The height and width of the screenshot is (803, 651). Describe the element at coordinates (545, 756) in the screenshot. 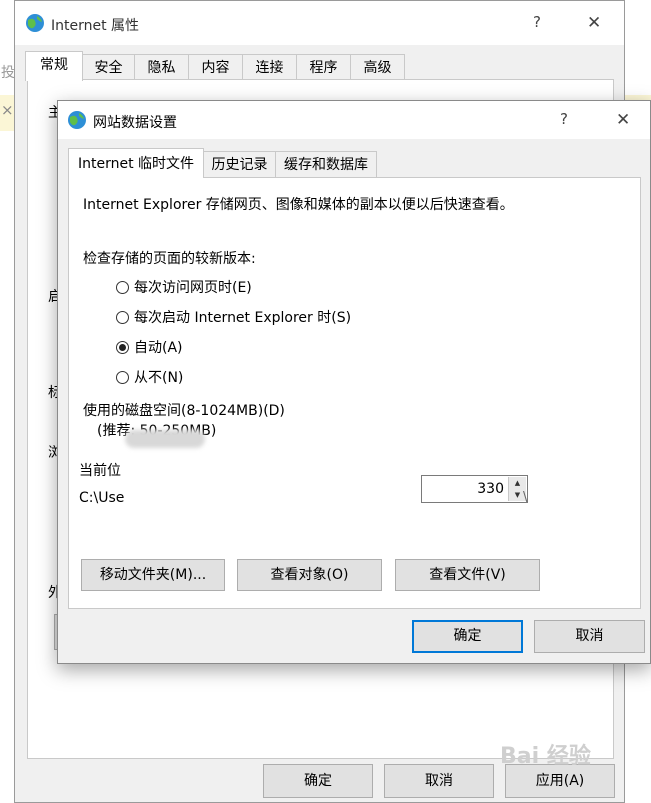

I see `watermark: Bai 经验` at that location.